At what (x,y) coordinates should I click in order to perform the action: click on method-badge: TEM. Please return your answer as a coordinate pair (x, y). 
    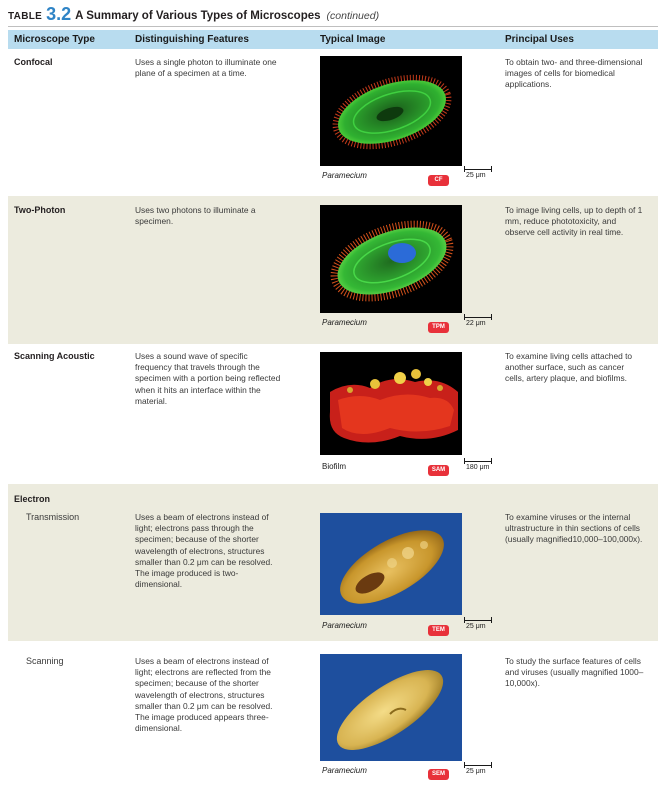
    Looking at the image, I should click on (438, 630).